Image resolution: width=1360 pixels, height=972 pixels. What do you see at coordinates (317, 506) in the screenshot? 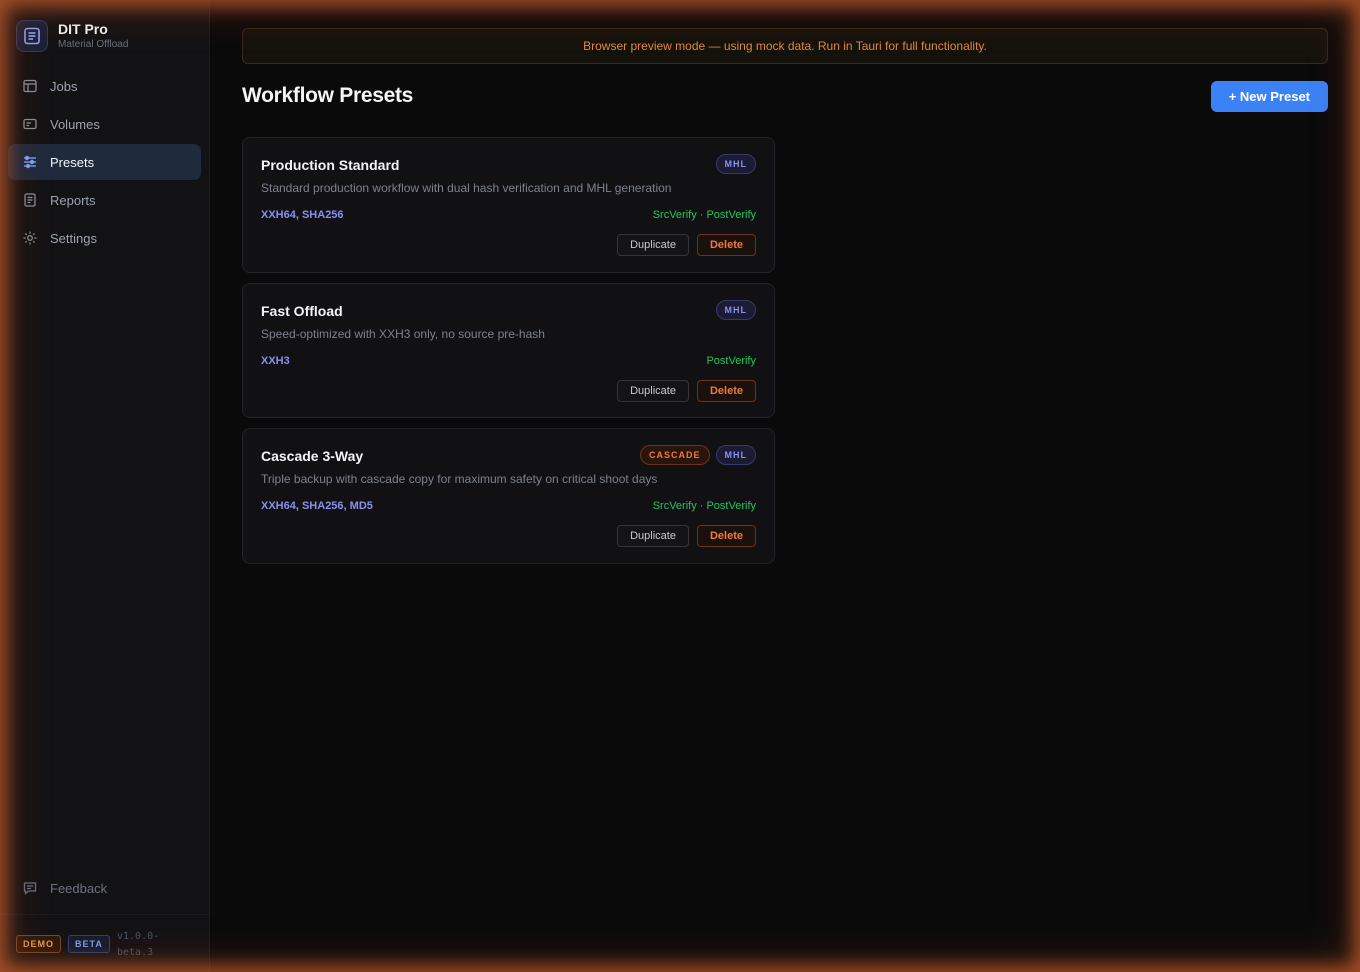
I see `preset-algorithms: XXH64, SHA256, MD5` at bounding box center [317, 506].